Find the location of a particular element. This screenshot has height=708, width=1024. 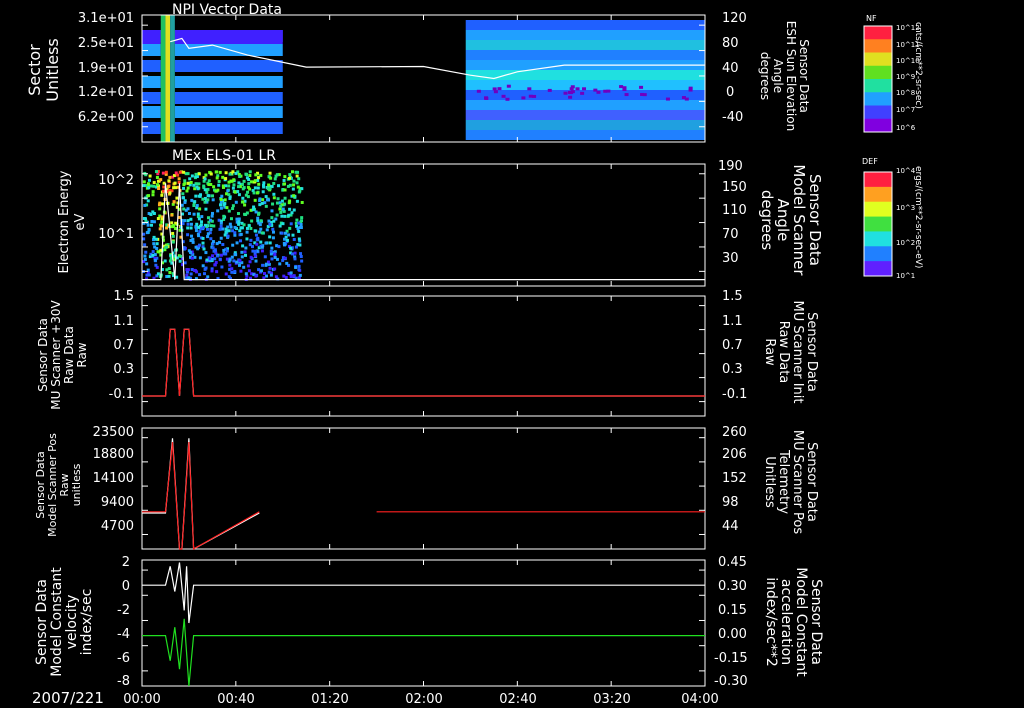

panel-4-left-ticks: 2 0 -2 -4 -6 -8 is located at coordinates (123, 622).